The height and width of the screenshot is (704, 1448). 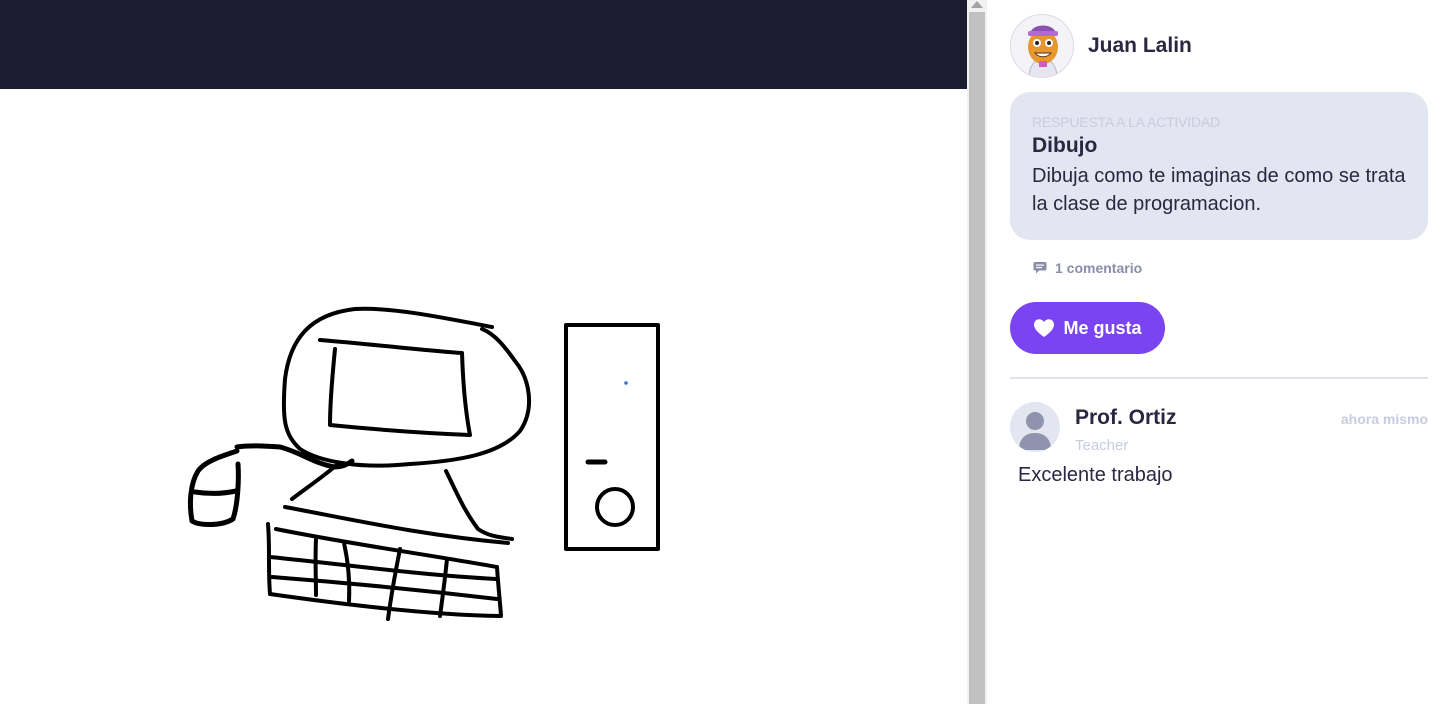 I want to click on comment-text: Excelente trabajo, so click(x=1095, y=475).